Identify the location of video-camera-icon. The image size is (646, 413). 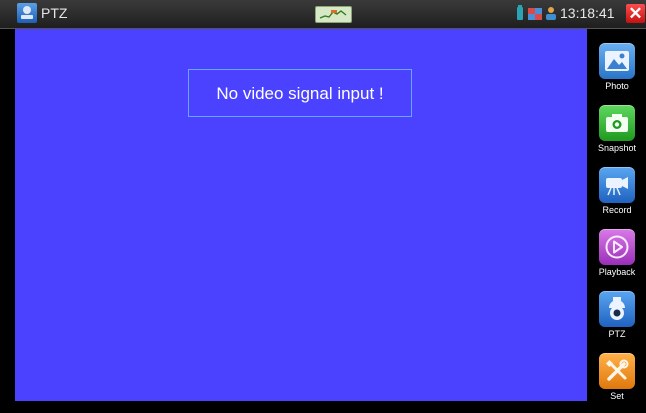
(617, 185).